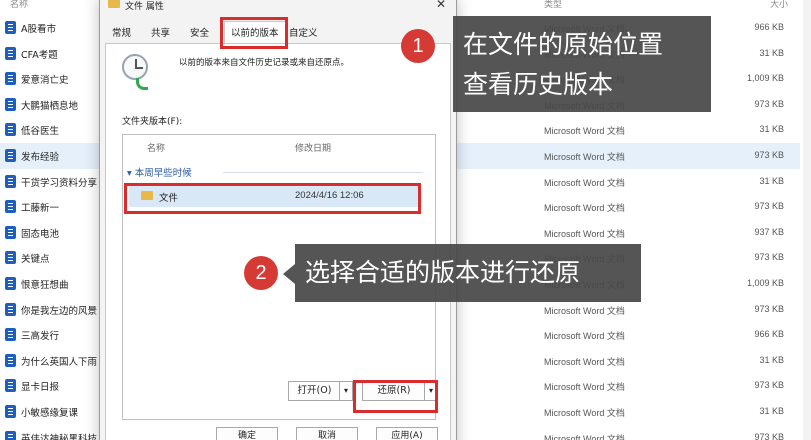 This screenshot has width=811, height=440. Describe the element at coordinates (327, 433) in the screenshot. I see `cancel-button: 取消` at that location.